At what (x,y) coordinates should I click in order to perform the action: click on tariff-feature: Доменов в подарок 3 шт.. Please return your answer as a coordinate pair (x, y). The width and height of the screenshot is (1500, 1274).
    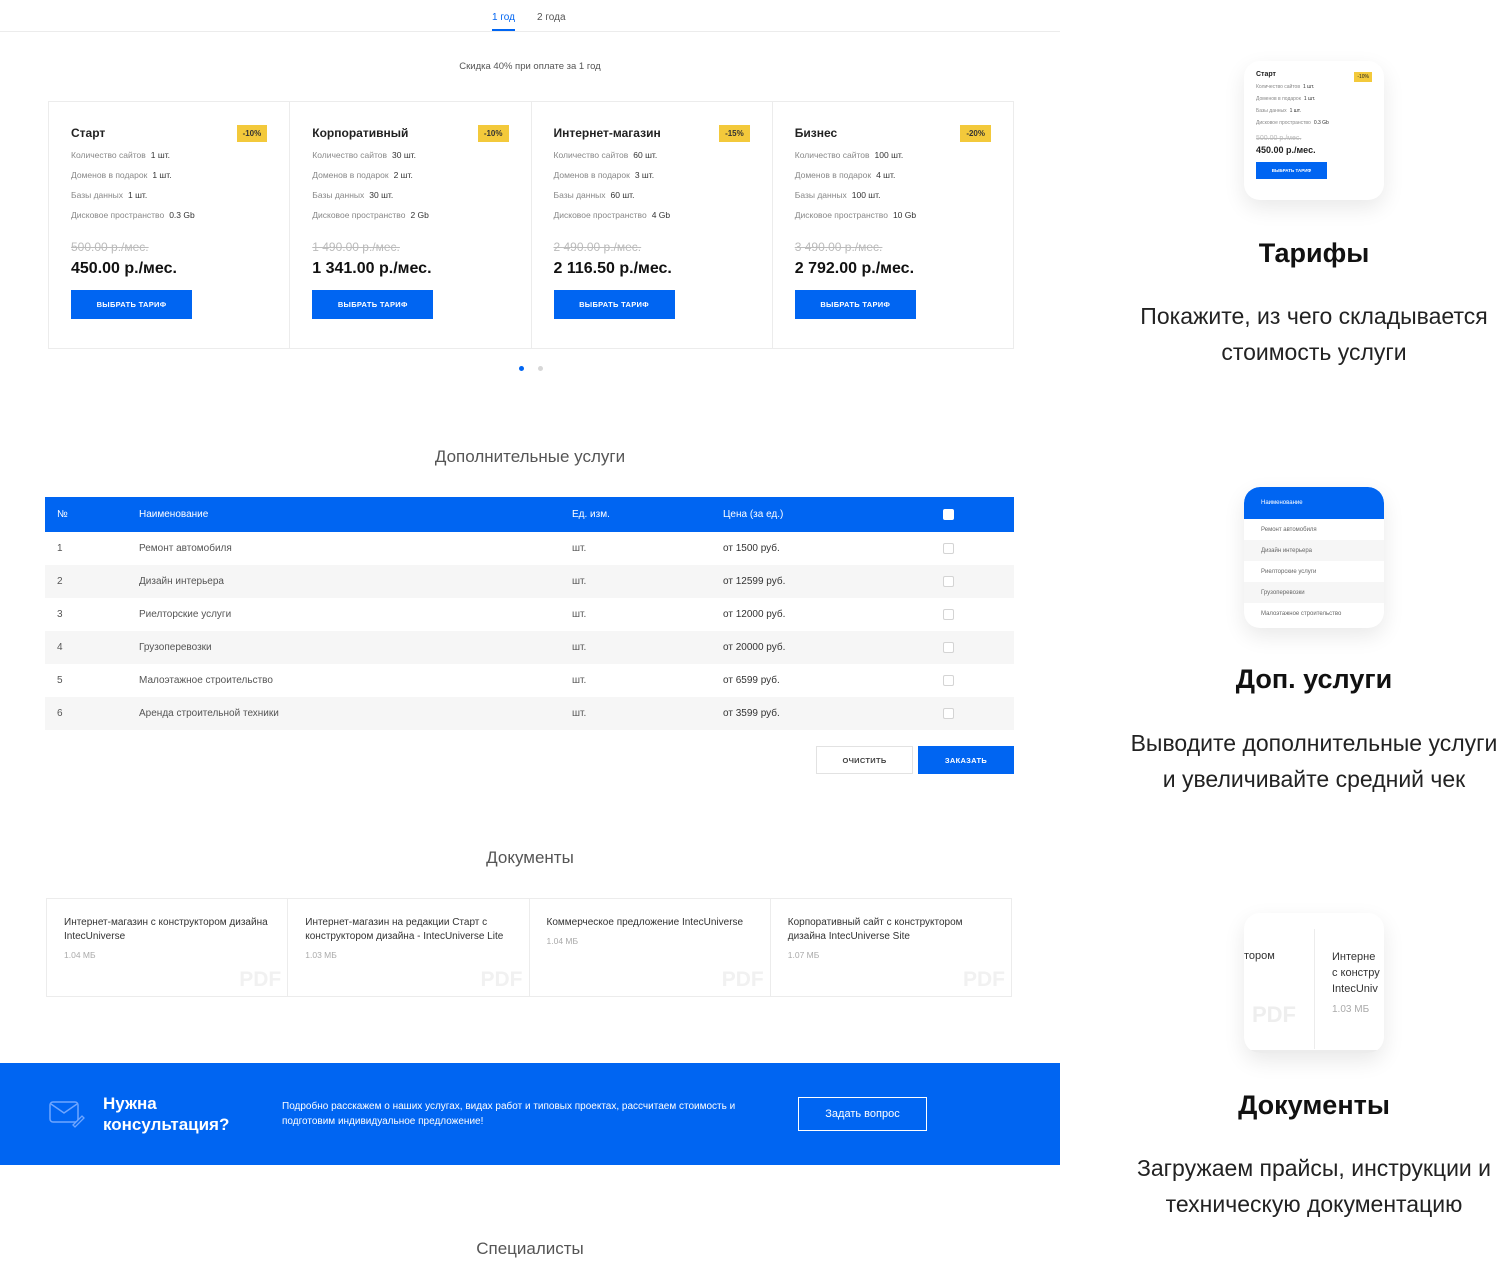
    Looking at the image, I should click on (604, 175).